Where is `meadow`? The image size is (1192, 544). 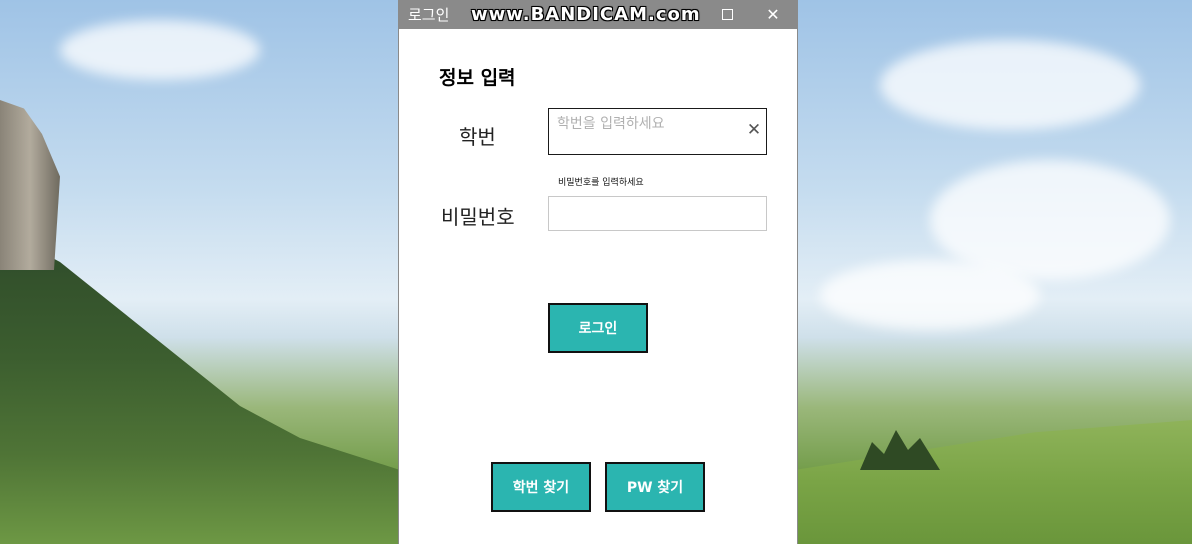
meadow is located at coordinates (994, 482).